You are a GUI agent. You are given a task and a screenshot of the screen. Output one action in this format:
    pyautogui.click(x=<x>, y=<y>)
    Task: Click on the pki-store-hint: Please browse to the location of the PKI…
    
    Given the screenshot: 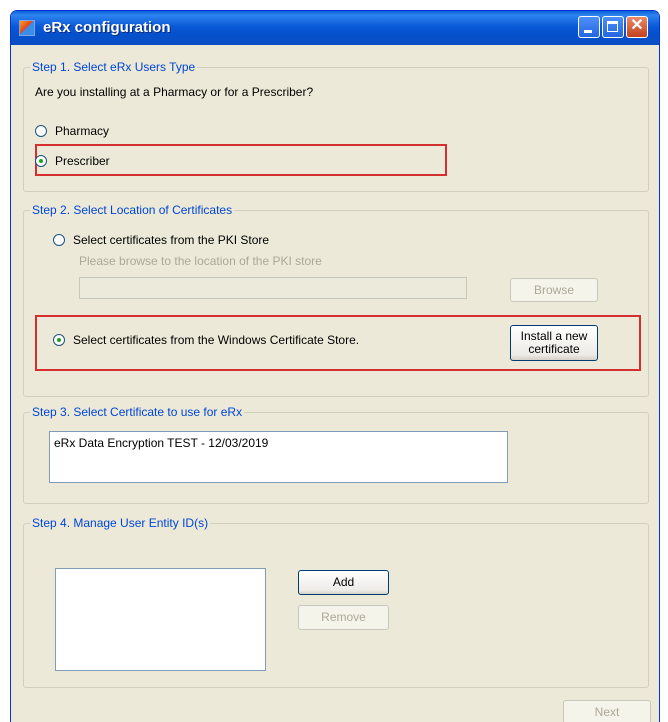 What is the action you would take?
    pyautogui.click(x=200, y=261)
    